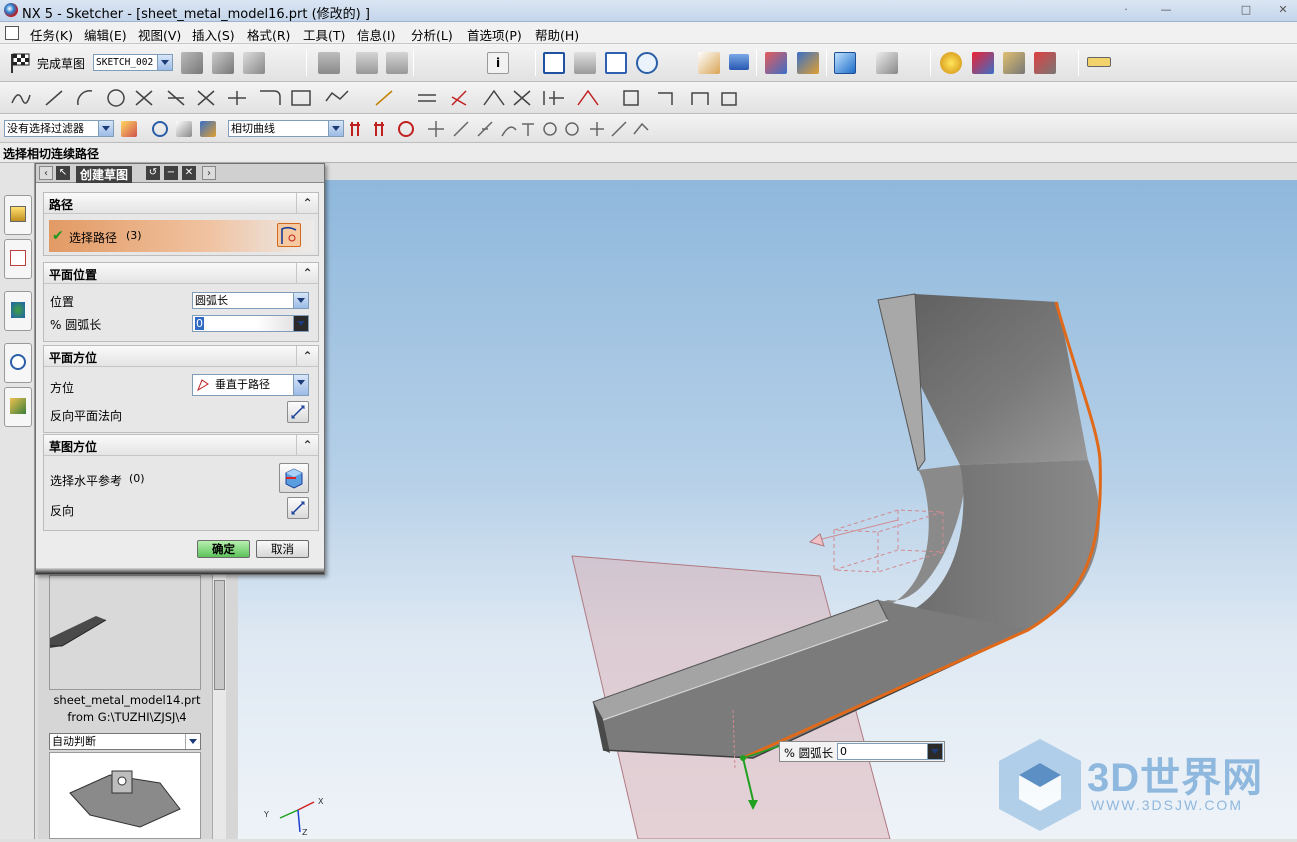 This screenshot has height=842, width=1297. Describe the element at coordinates (208, 129) in the screenshot. I see `select-feature-icon` at that location.